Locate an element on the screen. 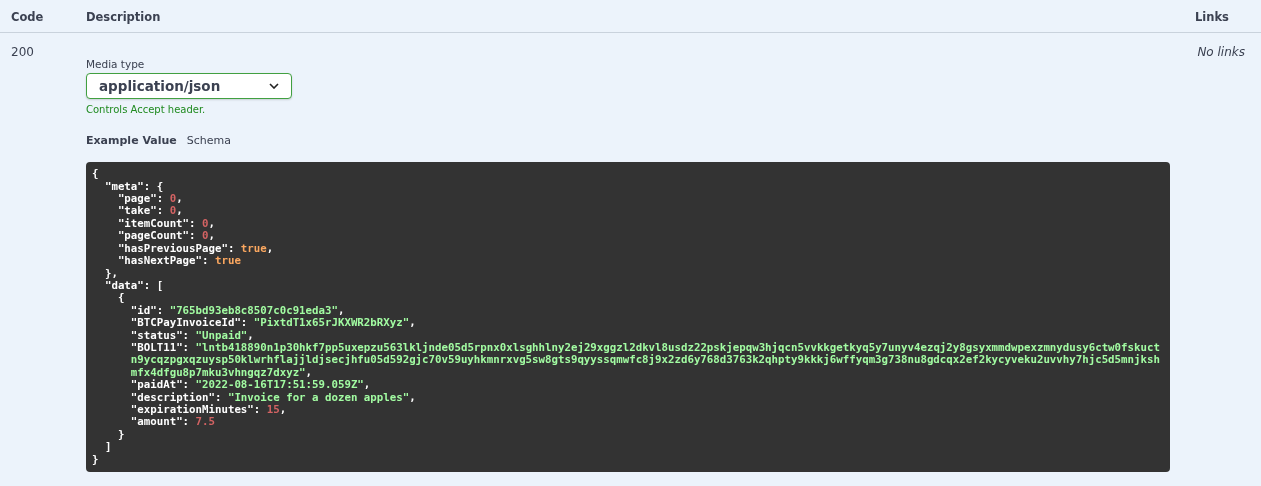  code-line: "BTCPayInvoiceId": "PixtdT1x65rJKXWR2bRXyz", is located at coordinates (273, 323).